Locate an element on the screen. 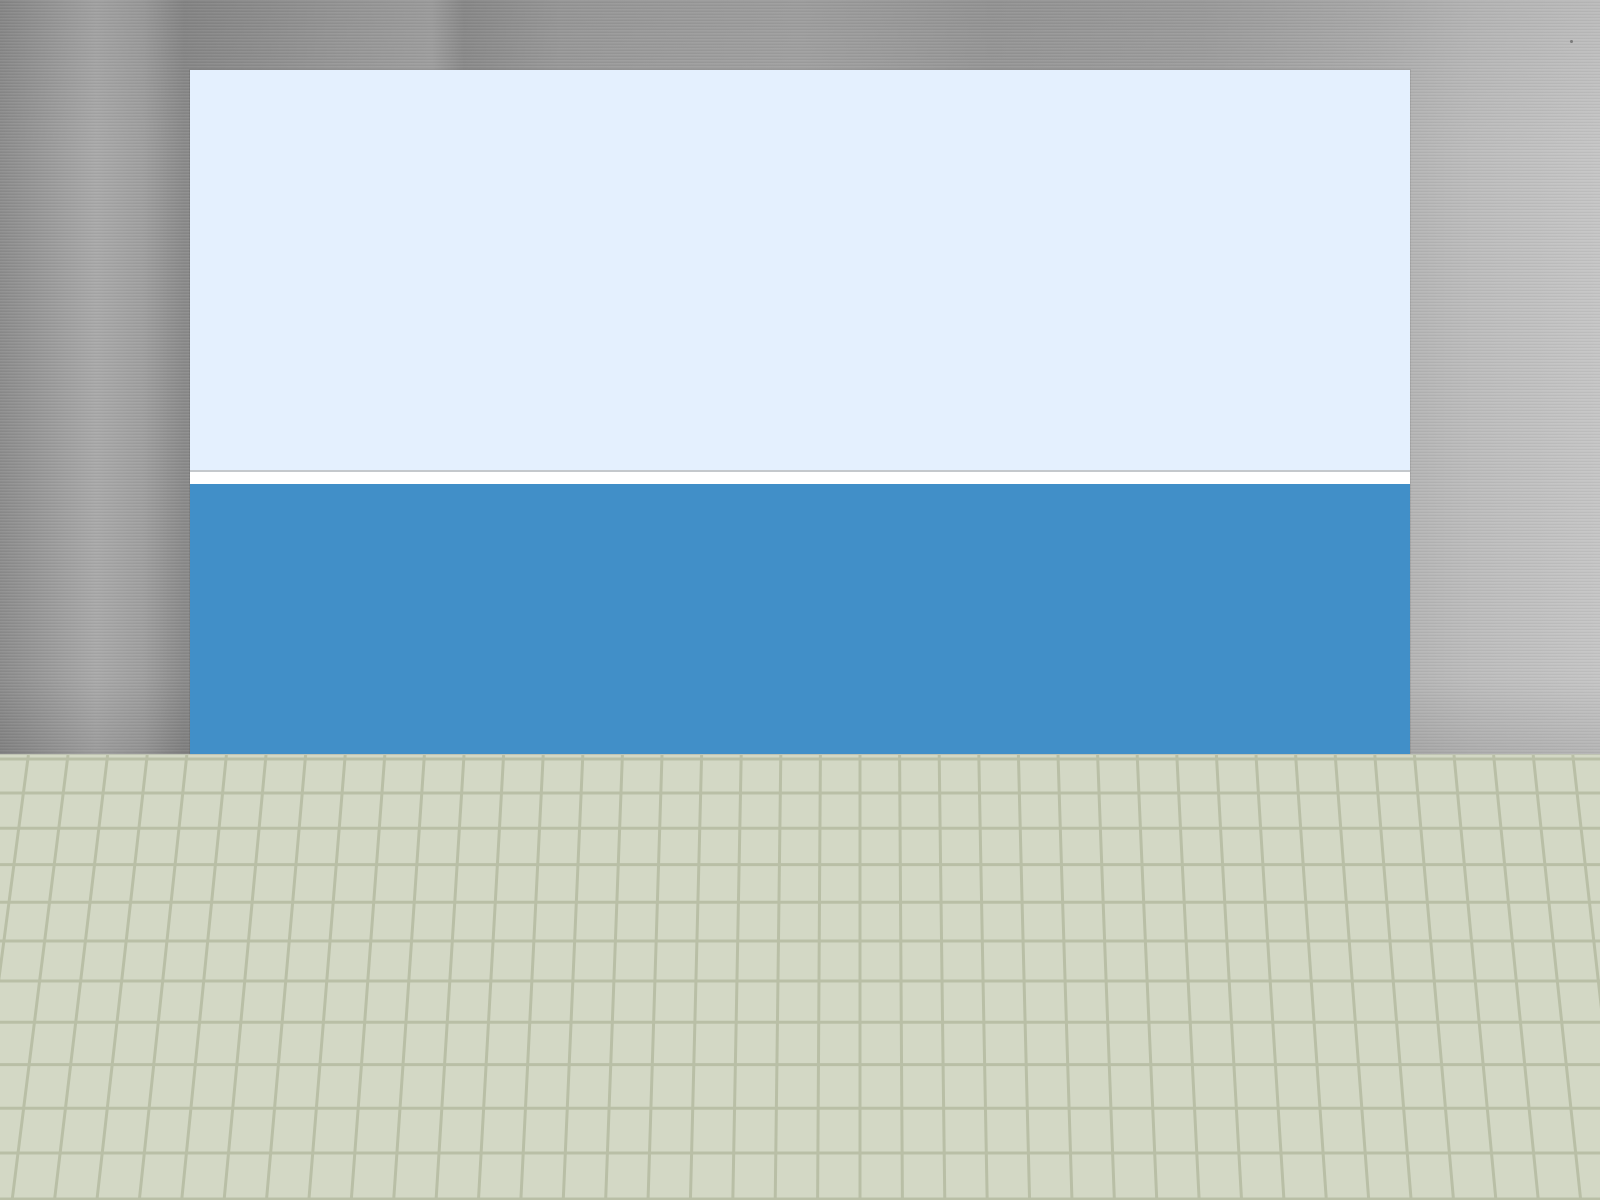 Image resolution: width=1600 pixels, height=1200 pixels. screen-divider is located at coordinates (800, 477).